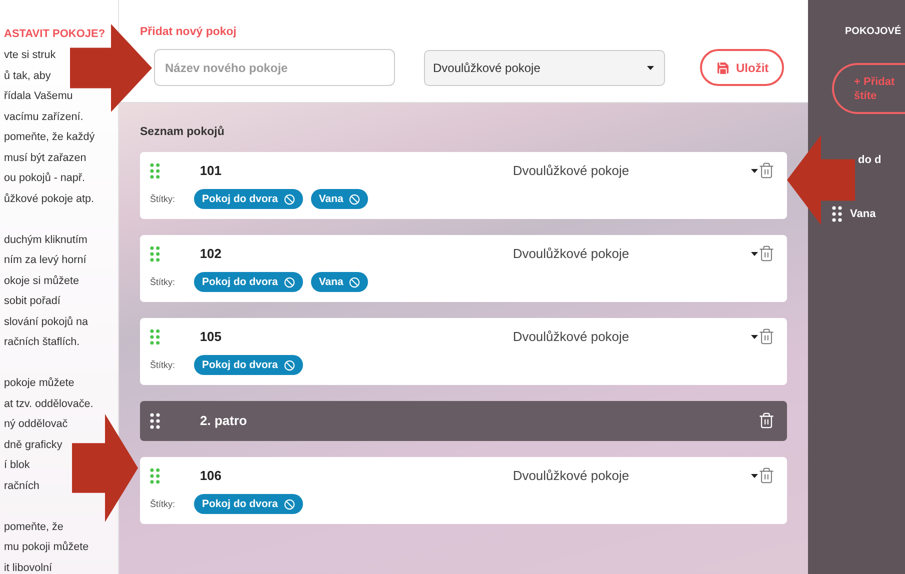  Describe the element at coordinates (274, 67) in the screenshot. I see `room-name-field: Název nového pokoje` at that location.